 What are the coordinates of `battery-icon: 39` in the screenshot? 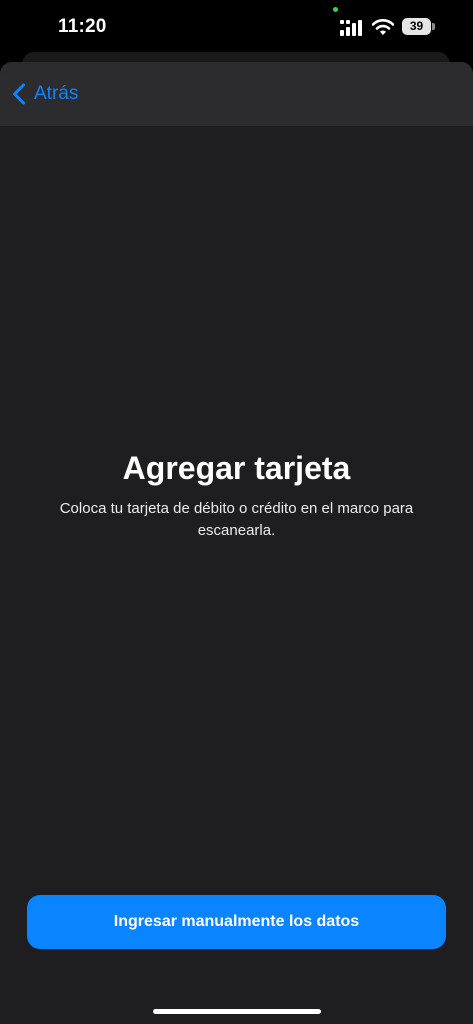 It's located at (419, 27).